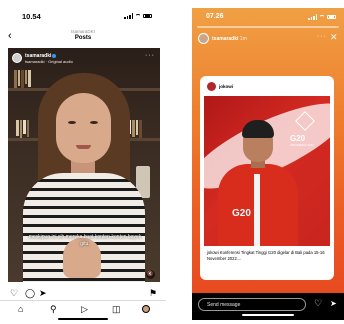 The width and height of the screenshot is (344, 324). Describe the element at coordinates (243, 39) in the screenshot. I see `story-time: 1m` at that location.